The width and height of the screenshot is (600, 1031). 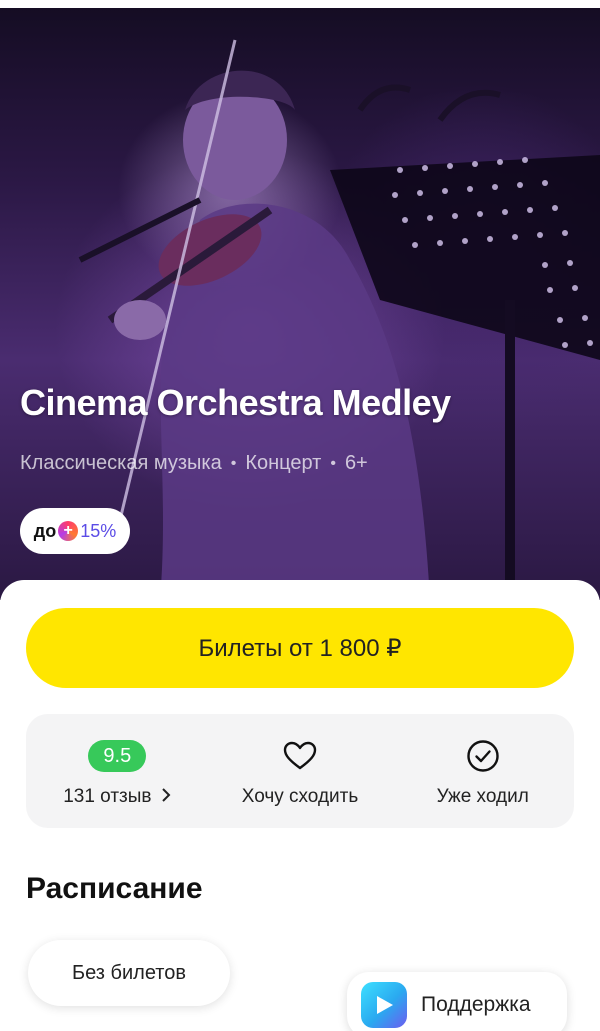 What do you see at coordinates (483, 756) in the screenshot?
I see `check-circle-icon` at bounding box center [483, 756].